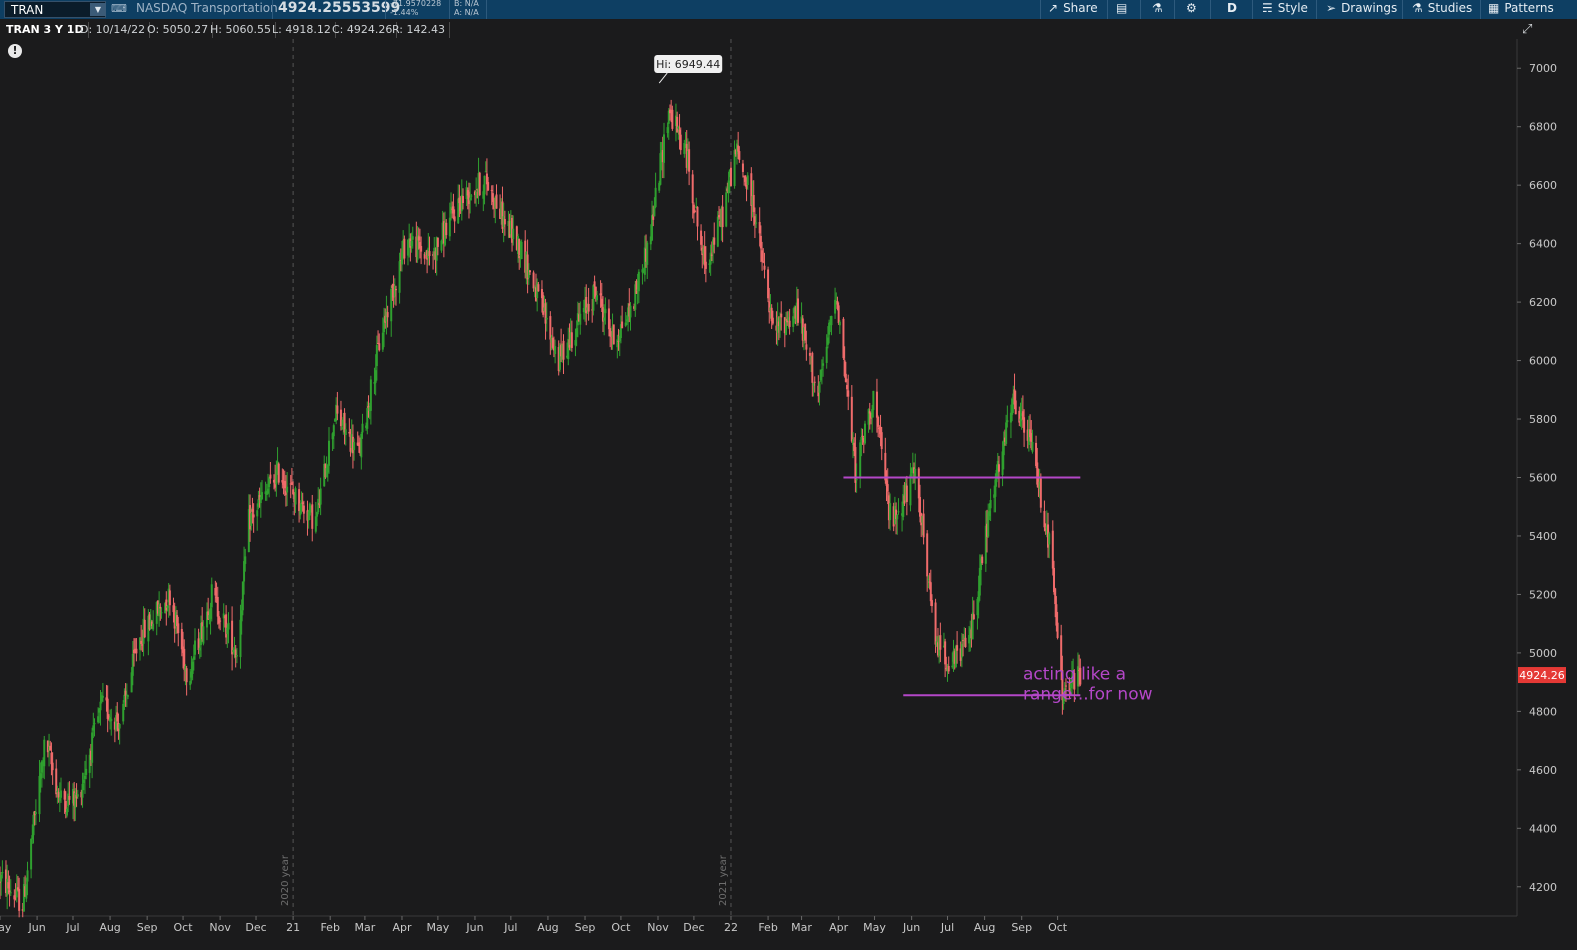 The width and height of the screenshot is (1577, 950). What do you see at coordinates (241, 30) in the screenshot?
I see `bar-high: H: 5060.55` at bounding box center [241, 30].